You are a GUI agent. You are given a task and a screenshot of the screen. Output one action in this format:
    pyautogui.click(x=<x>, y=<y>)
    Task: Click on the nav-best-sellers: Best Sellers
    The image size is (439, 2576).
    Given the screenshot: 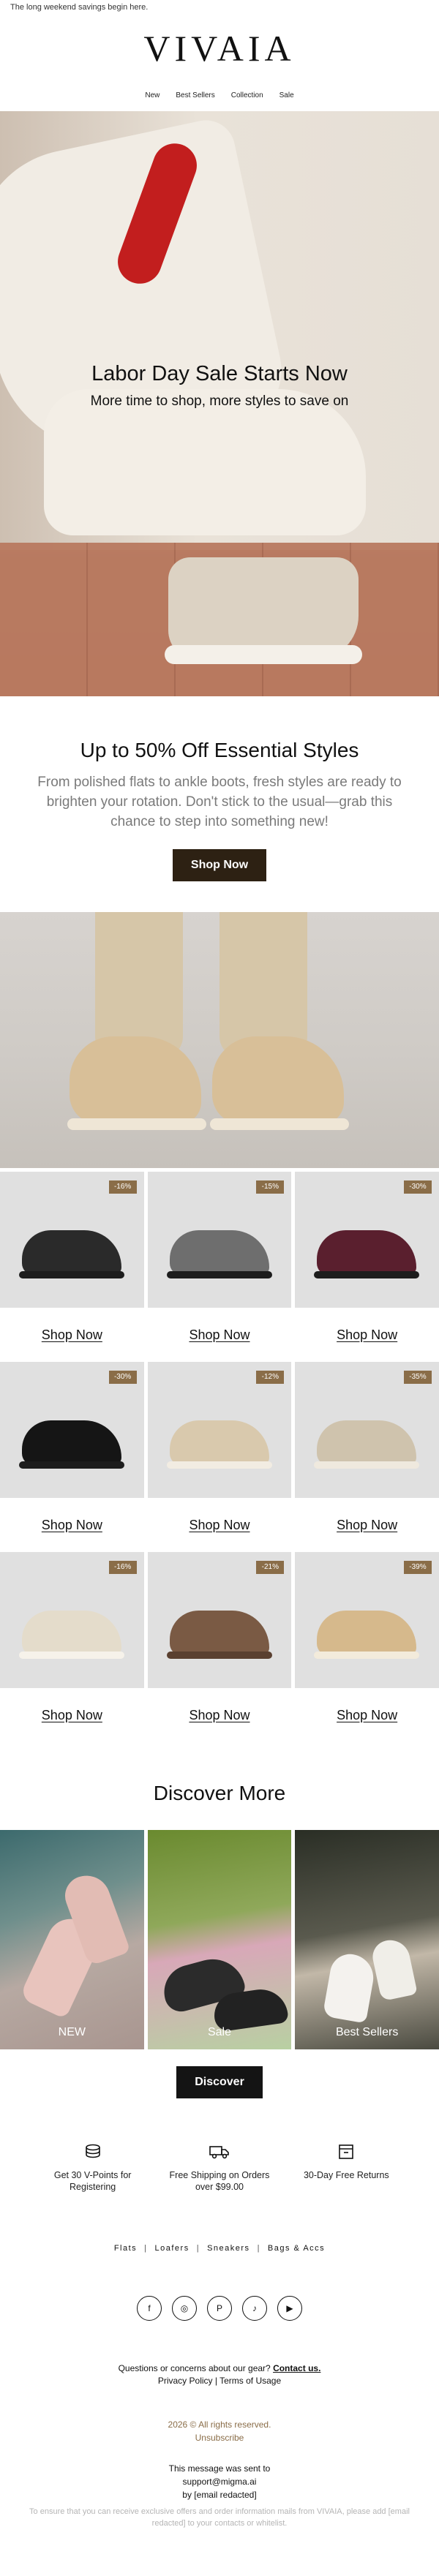 What is the action you would take?
    pyautogui.click(x=195, y=95)
    